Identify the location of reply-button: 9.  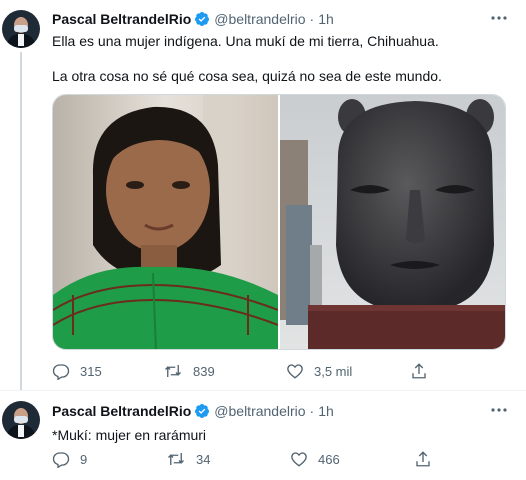
(109, 459).